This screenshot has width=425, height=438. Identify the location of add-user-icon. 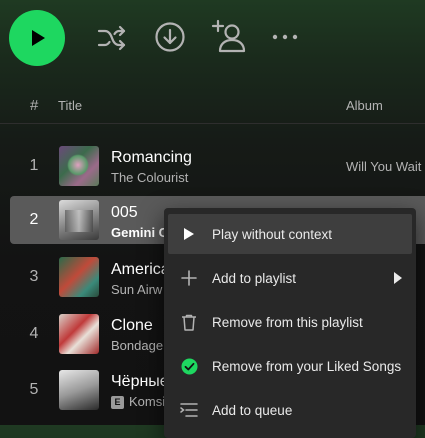
(228, 36).